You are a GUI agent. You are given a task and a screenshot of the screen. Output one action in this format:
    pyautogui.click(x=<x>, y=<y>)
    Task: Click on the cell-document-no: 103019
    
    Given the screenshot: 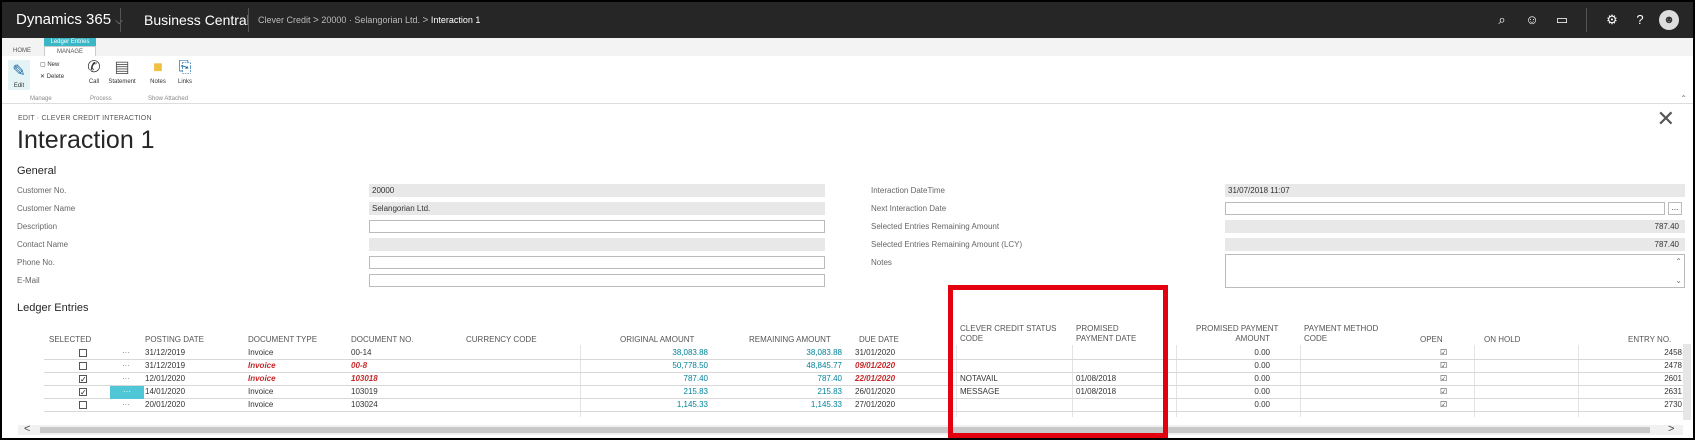 What is the action you would take?
    pyautogui.click(x=364, y=392)
    